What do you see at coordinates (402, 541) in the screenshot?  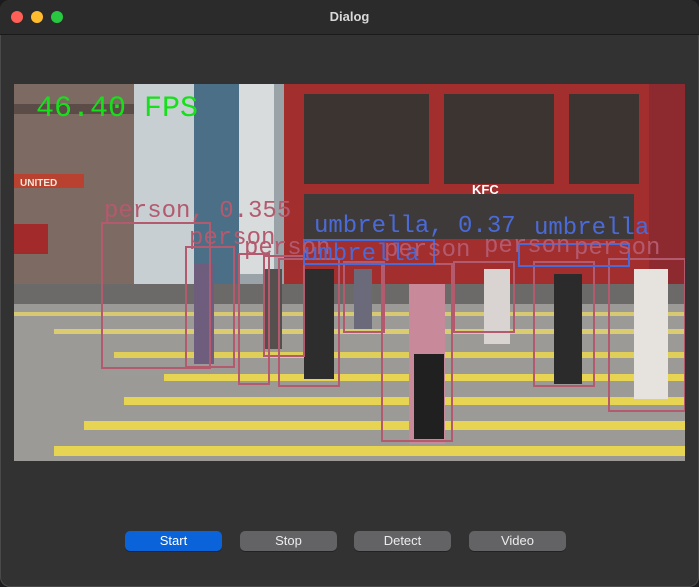 I see `detect-button: Detect` at bounding box center [402, 541].